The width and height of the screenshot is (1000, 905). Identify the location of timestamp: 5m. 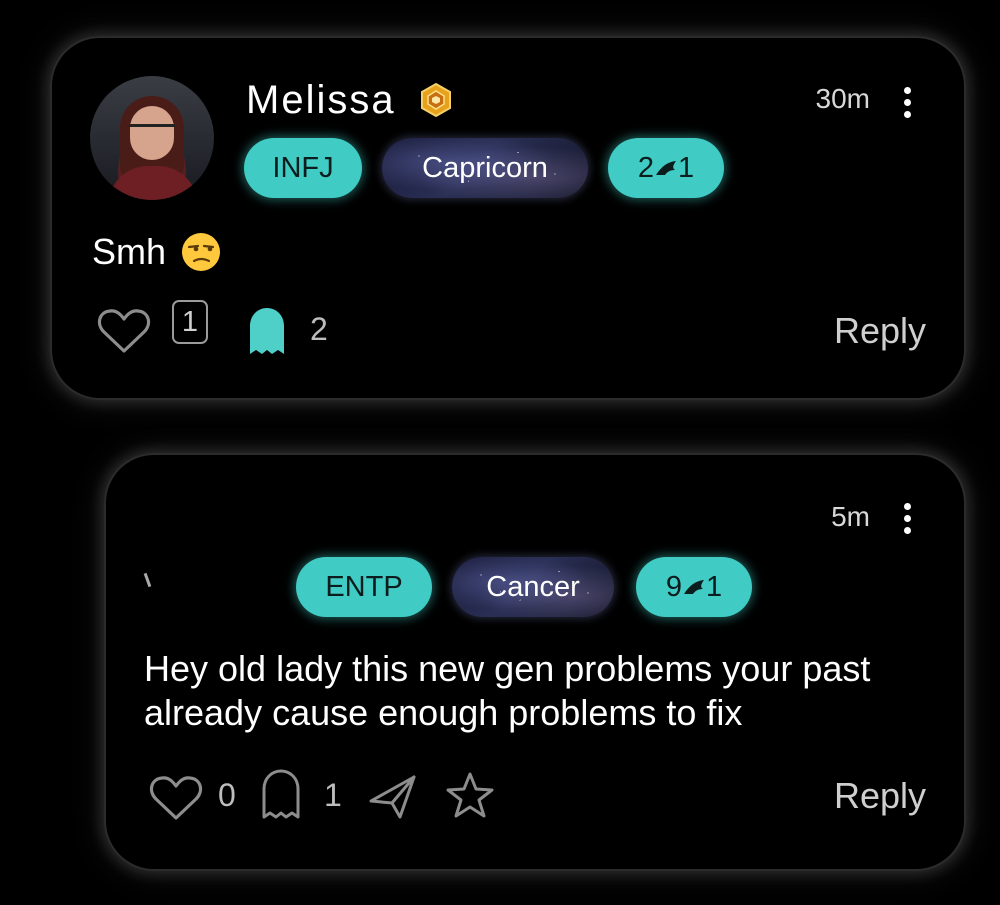
(850, 516).